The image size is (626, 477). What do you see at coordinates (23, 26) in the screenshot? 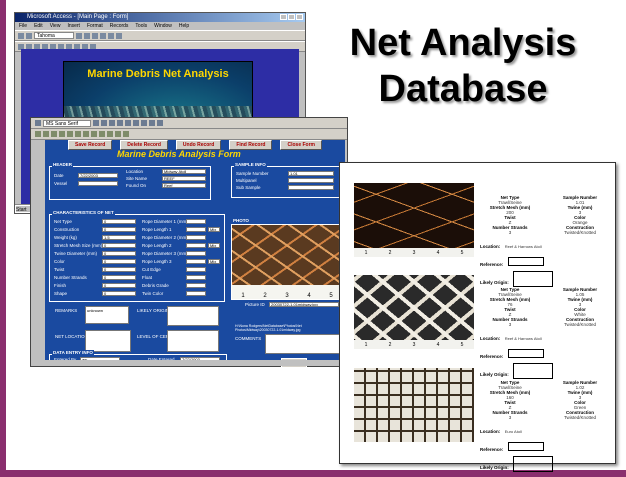
I see `menu-item-file: File` at bounding box center [23, 26].